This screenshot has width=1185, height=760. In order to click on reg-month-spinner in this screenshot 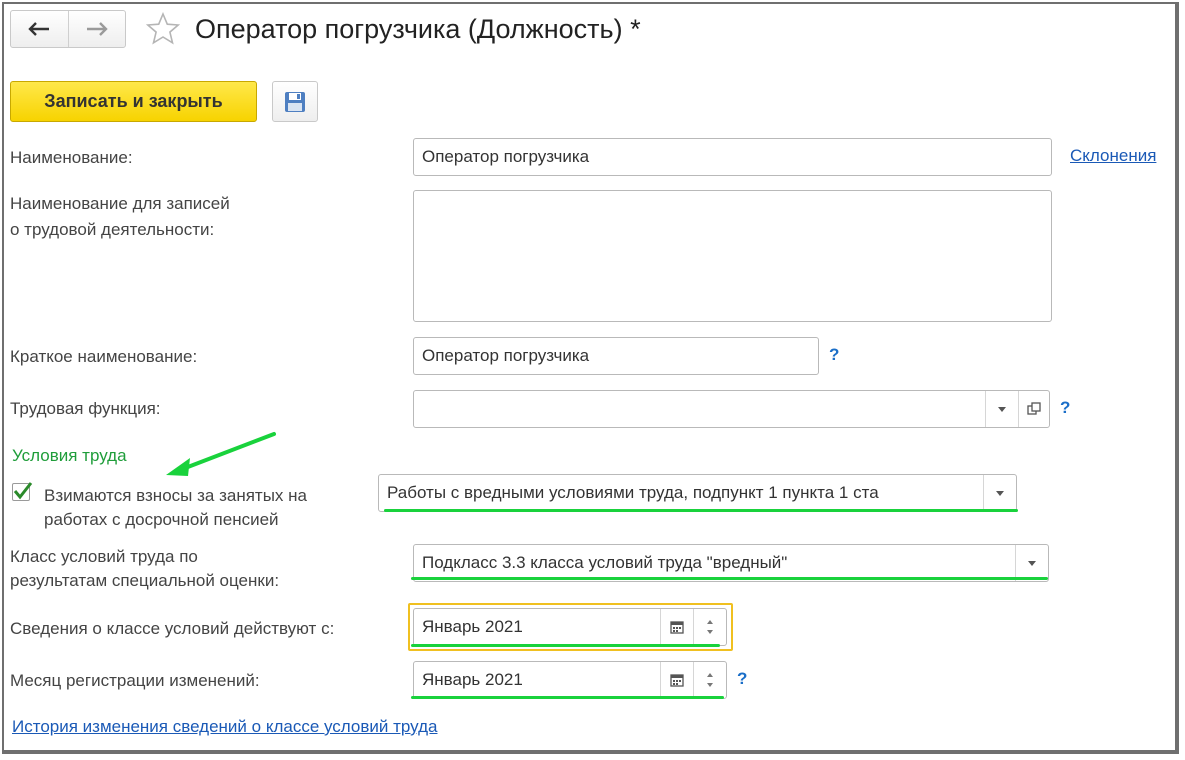, I will do `click(709, 680)`.